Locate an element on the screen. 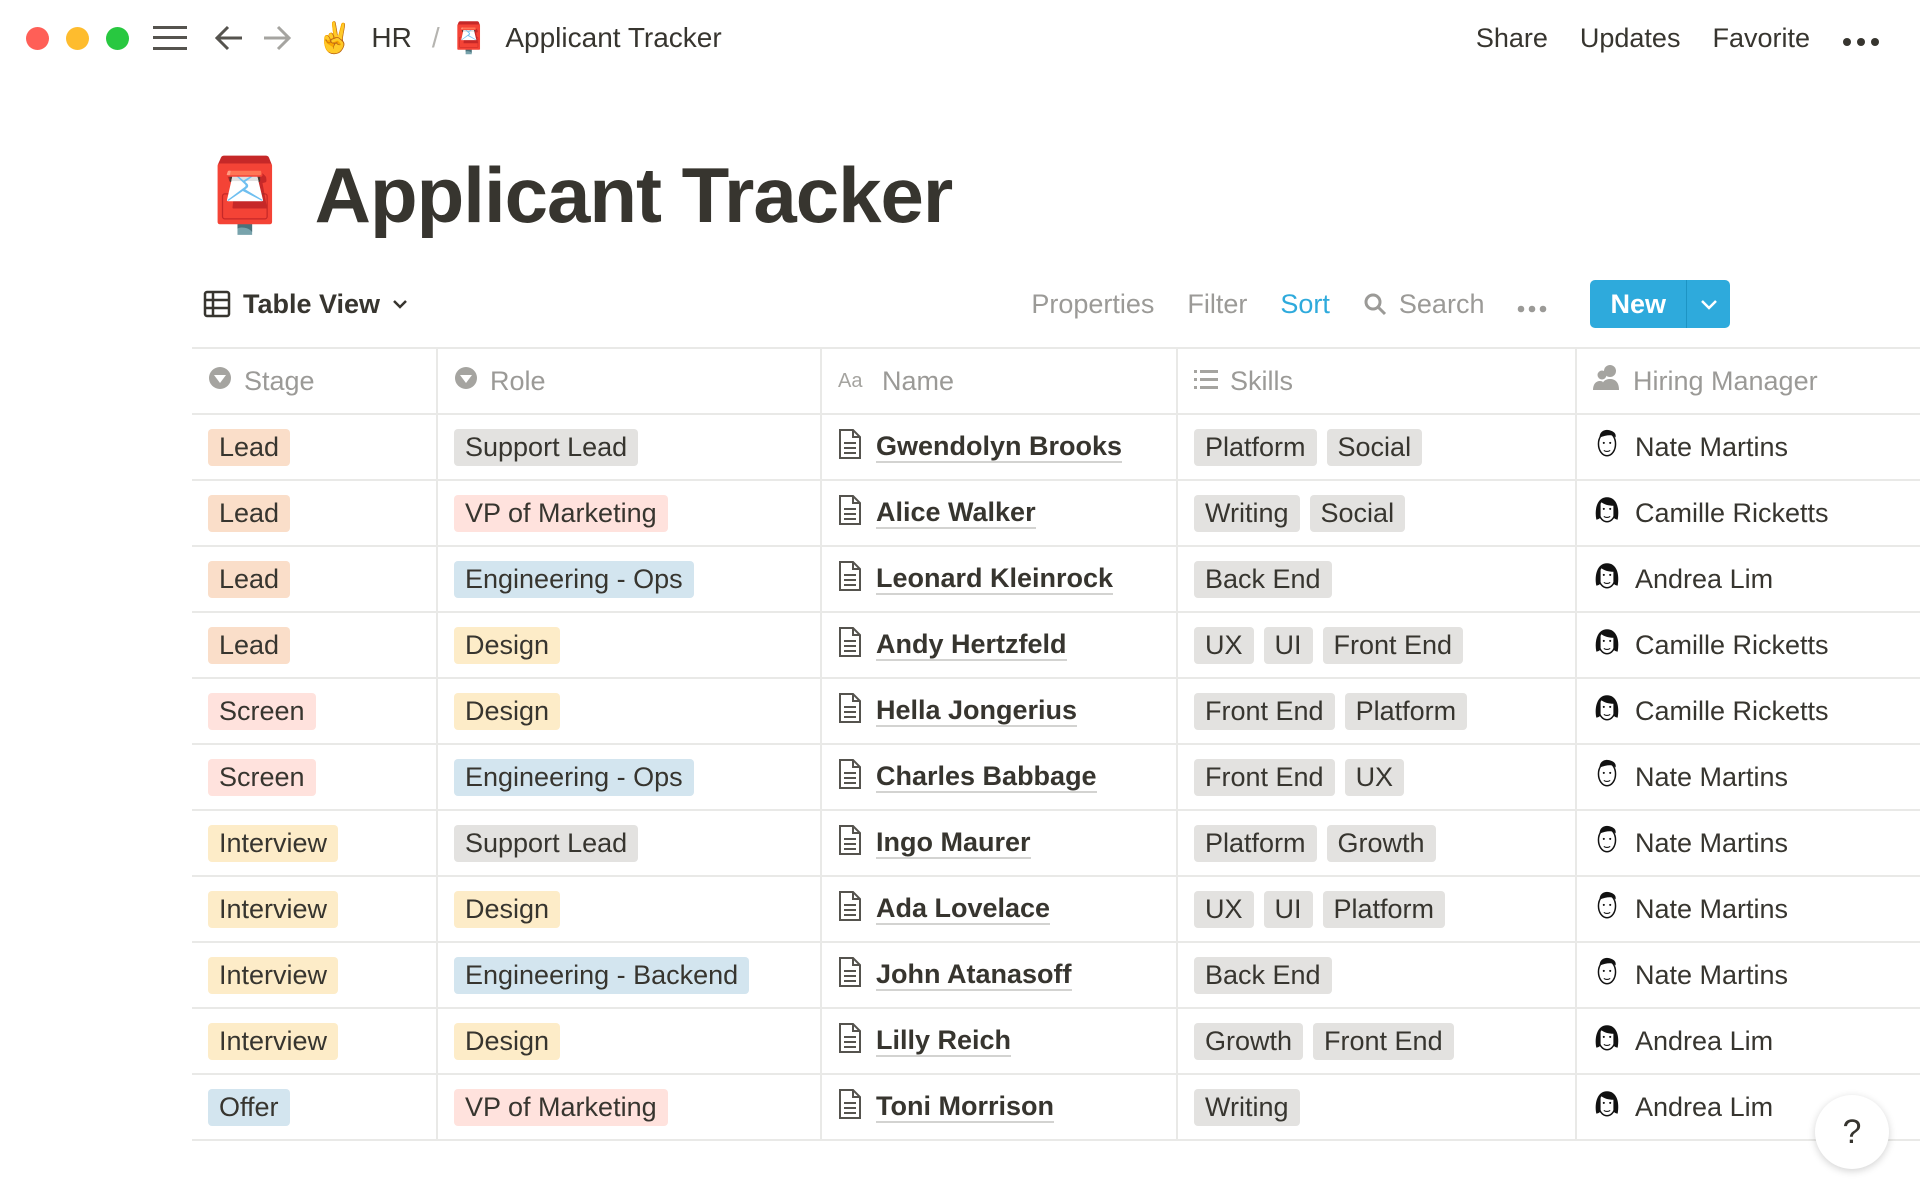 The height and width of the screenshot is (1200, 1920). applicant-name-link: Andy Hertzfeld is located at coordinates (971, 645).